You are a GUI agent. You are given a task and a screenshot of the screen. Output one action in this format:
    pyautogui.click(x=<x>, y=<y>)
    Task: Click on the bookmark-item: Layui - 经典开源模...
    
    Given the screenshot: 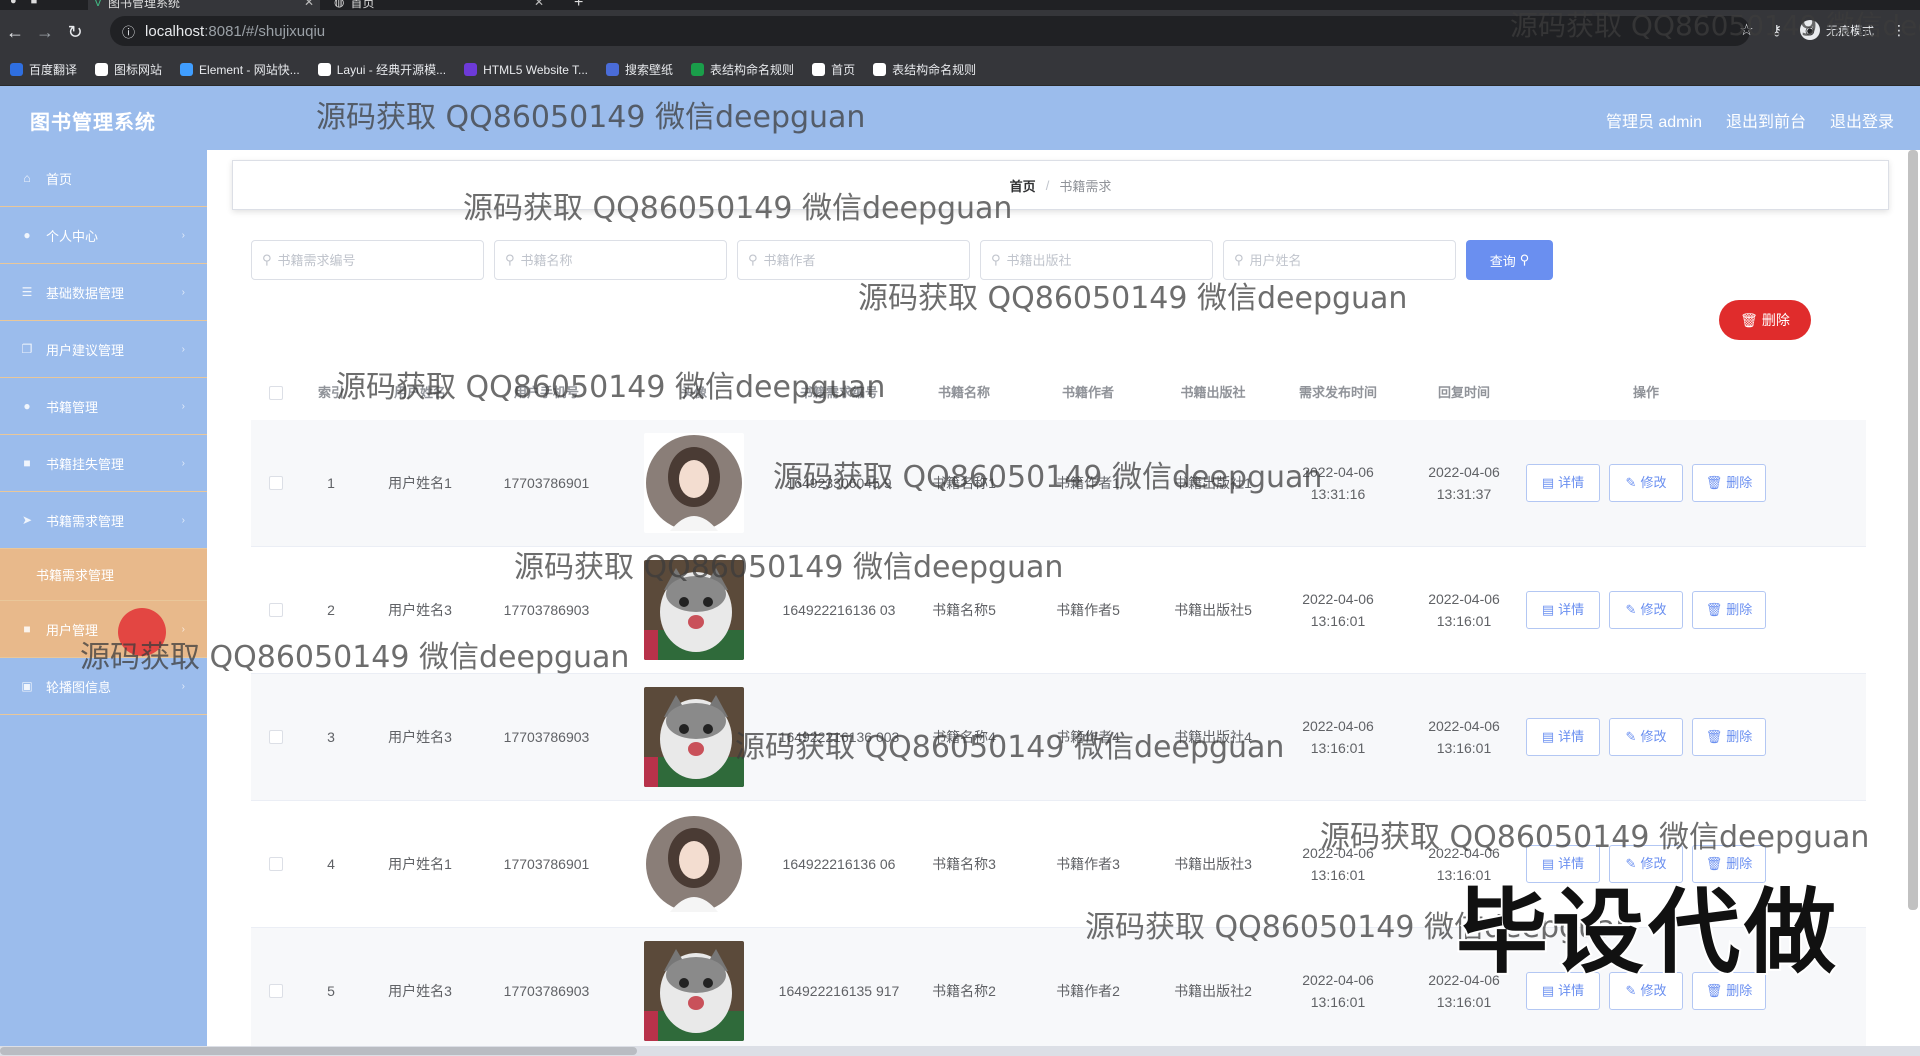 What is the action you would take?
    pyautogui.click(x=381, y=69)
    